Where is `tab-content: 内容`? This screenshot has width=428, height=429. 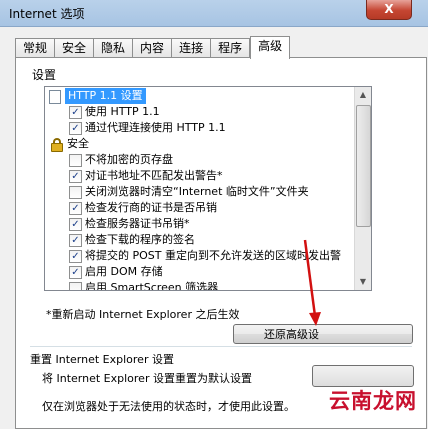
tab-content: 内容 is located at coordinates (153, 48).